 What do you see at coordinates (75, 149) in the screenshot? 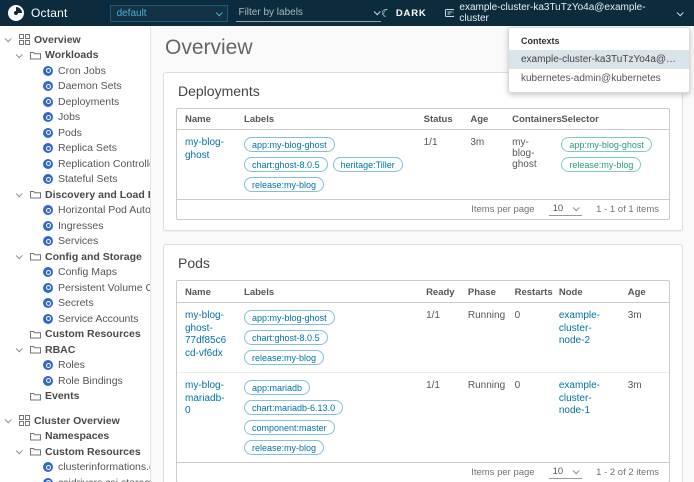
I see `sidebar-item-replica-sets: Replica Sets` at bounding box center [75, 149].